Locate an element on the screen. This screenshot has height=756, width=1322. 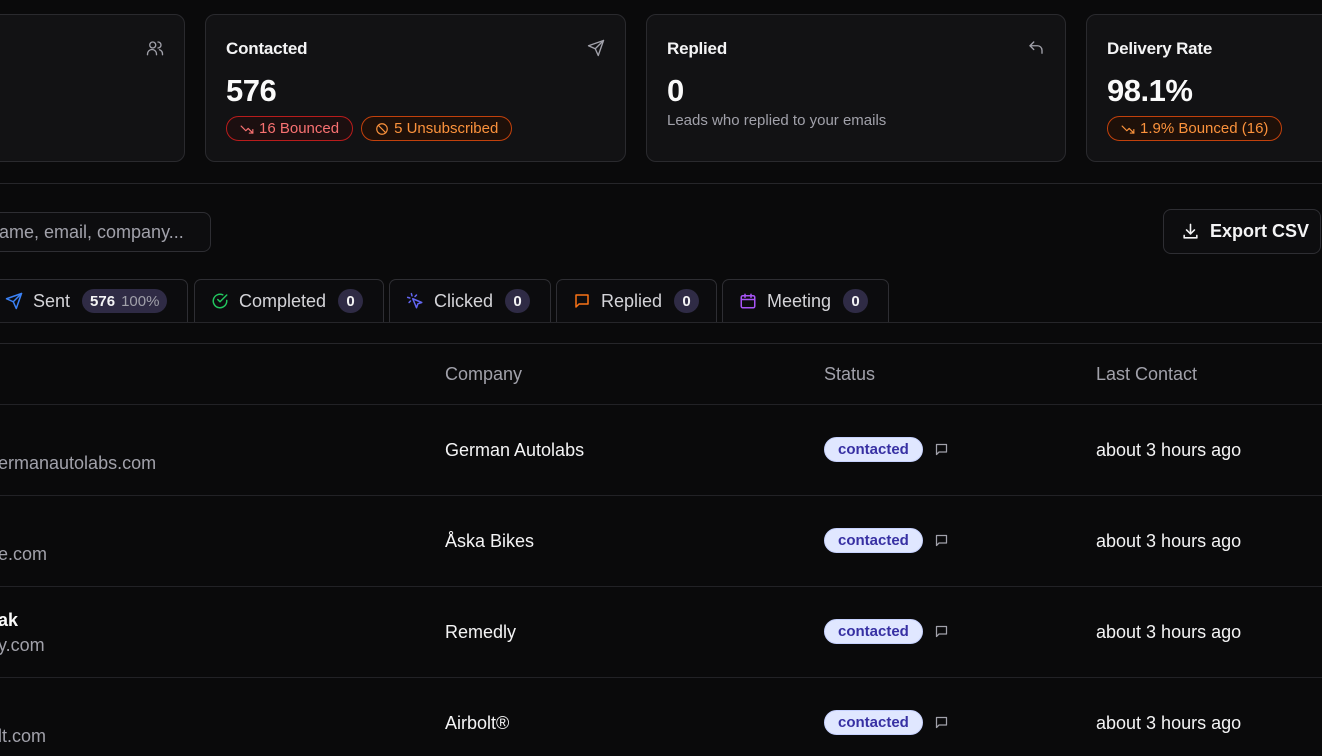
tab-meeting-count: 0 is located at coordinates (856, 301).